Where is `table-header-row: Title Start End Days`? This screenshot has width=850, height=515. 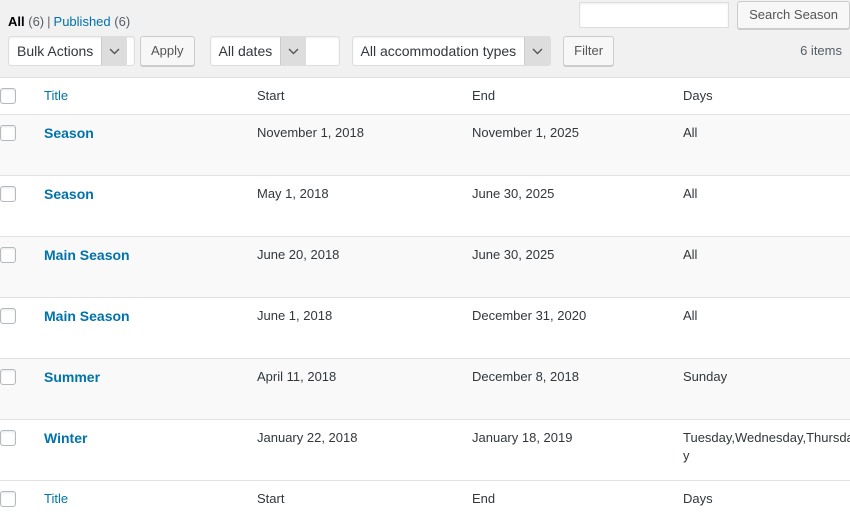 table-header-row: Title Start End Days is located at coordinates (425, 96).